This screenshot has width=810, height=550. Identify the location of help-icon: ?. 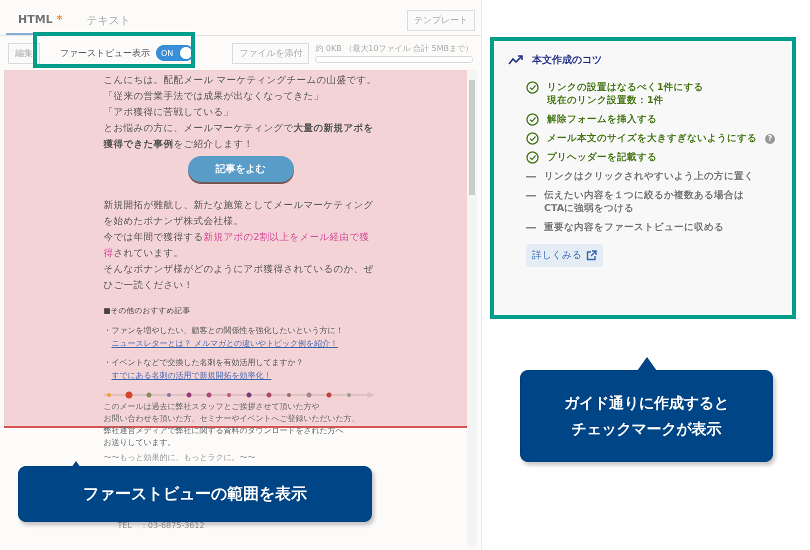
(770, 139).